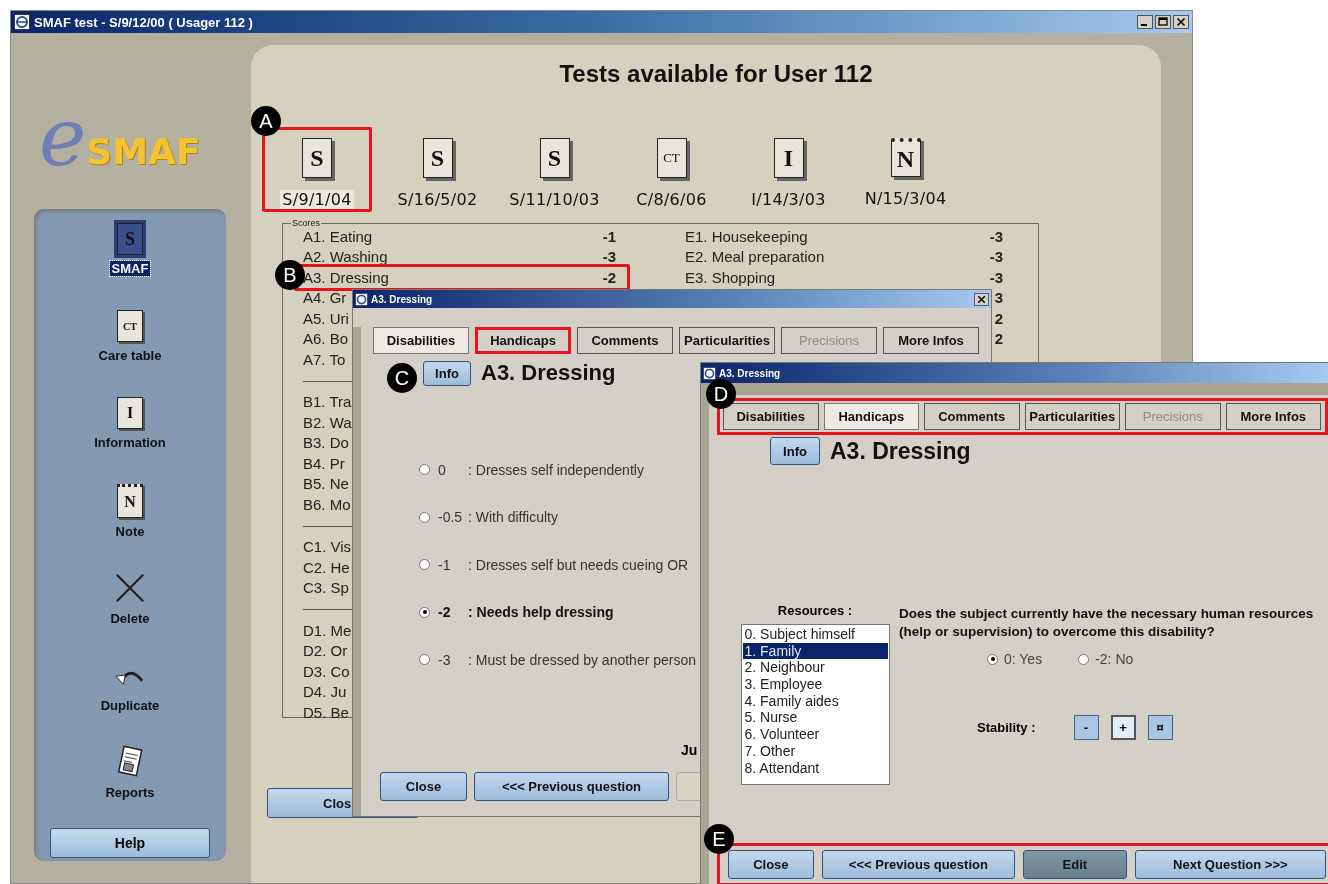  Describe the element at coordinates (671, 199) in the screenshot. I see `test-label: C/8/6/06` at that location.